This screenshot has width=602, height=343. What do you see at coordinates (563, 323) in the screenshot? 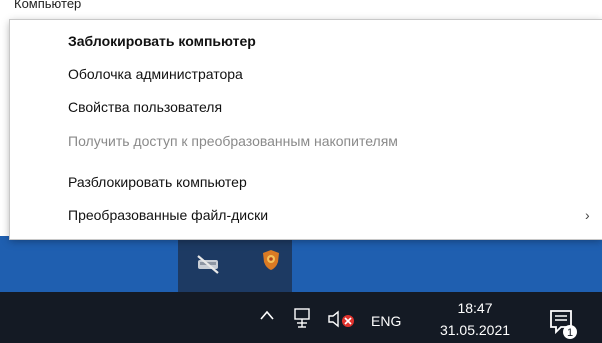
I see `notification-icon: 1` at bounding box center [563, 323].